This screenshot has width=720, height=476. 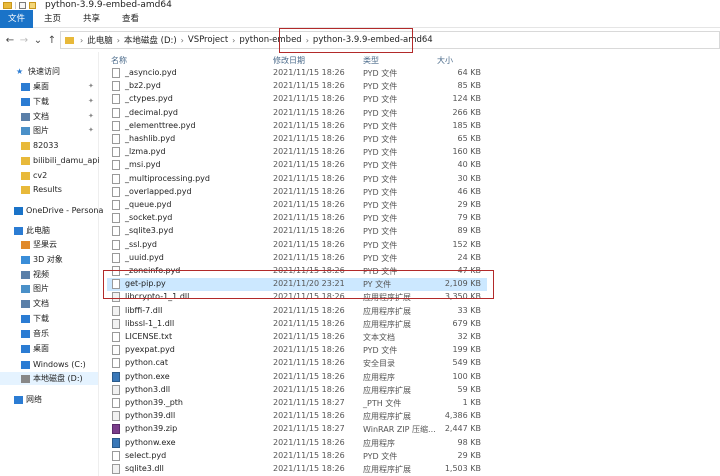 I want to click on ribbon-tabs: 文件 主页 共享 查看, so click(x=360, y=18).